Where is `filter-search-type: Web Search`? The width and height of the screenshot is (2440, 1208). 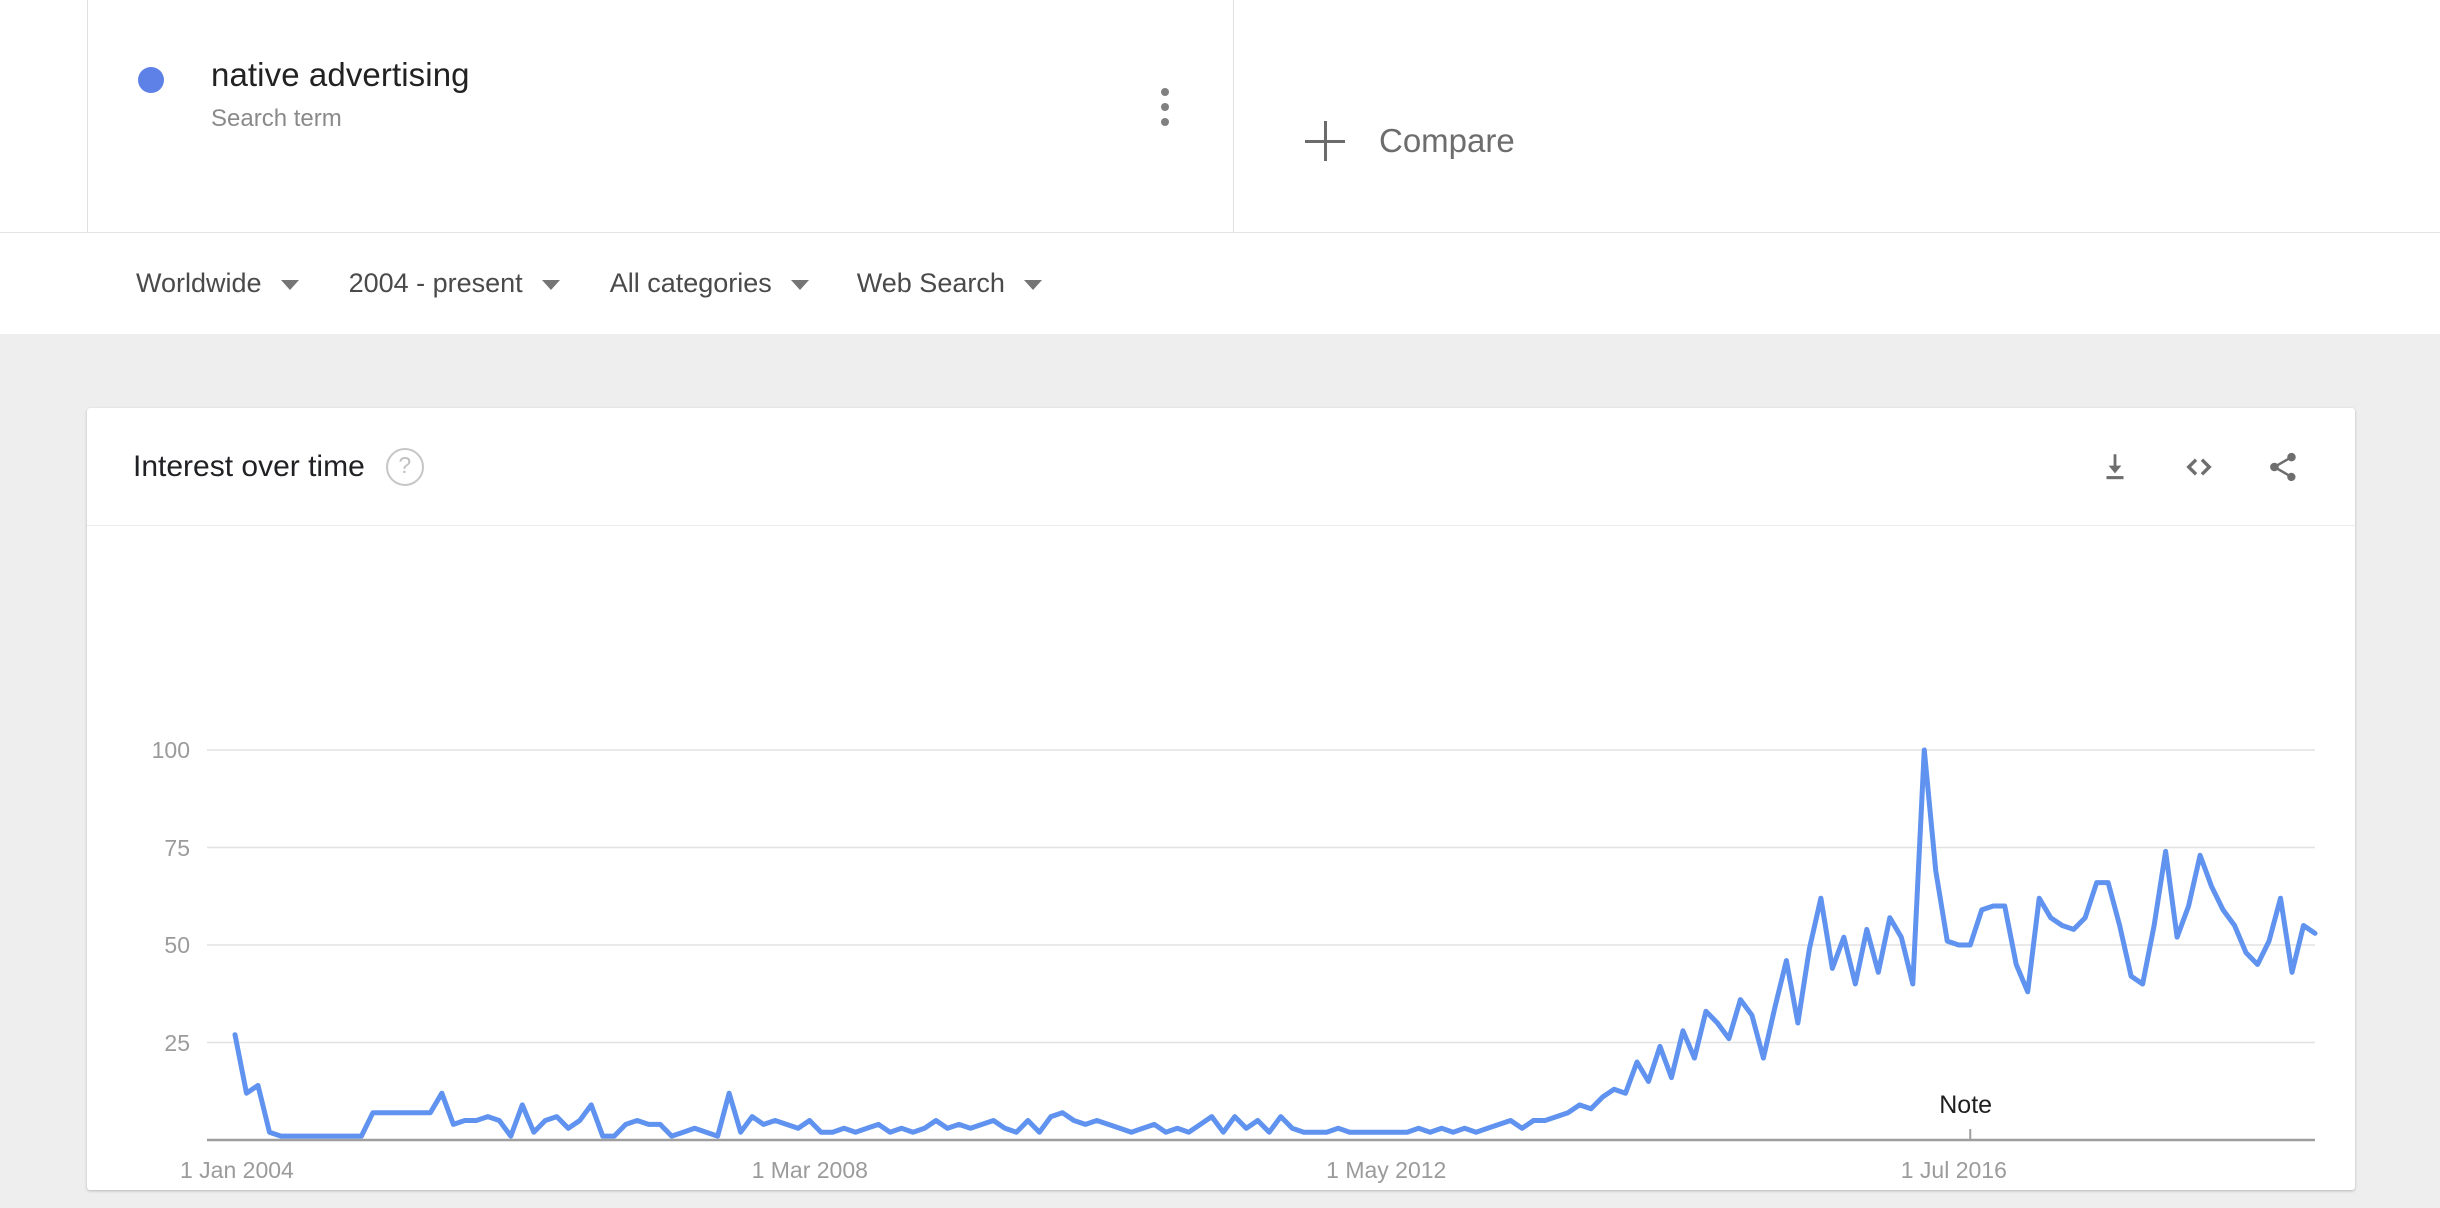
filter-search-type: Web Search is located at coordinates (949, 283).